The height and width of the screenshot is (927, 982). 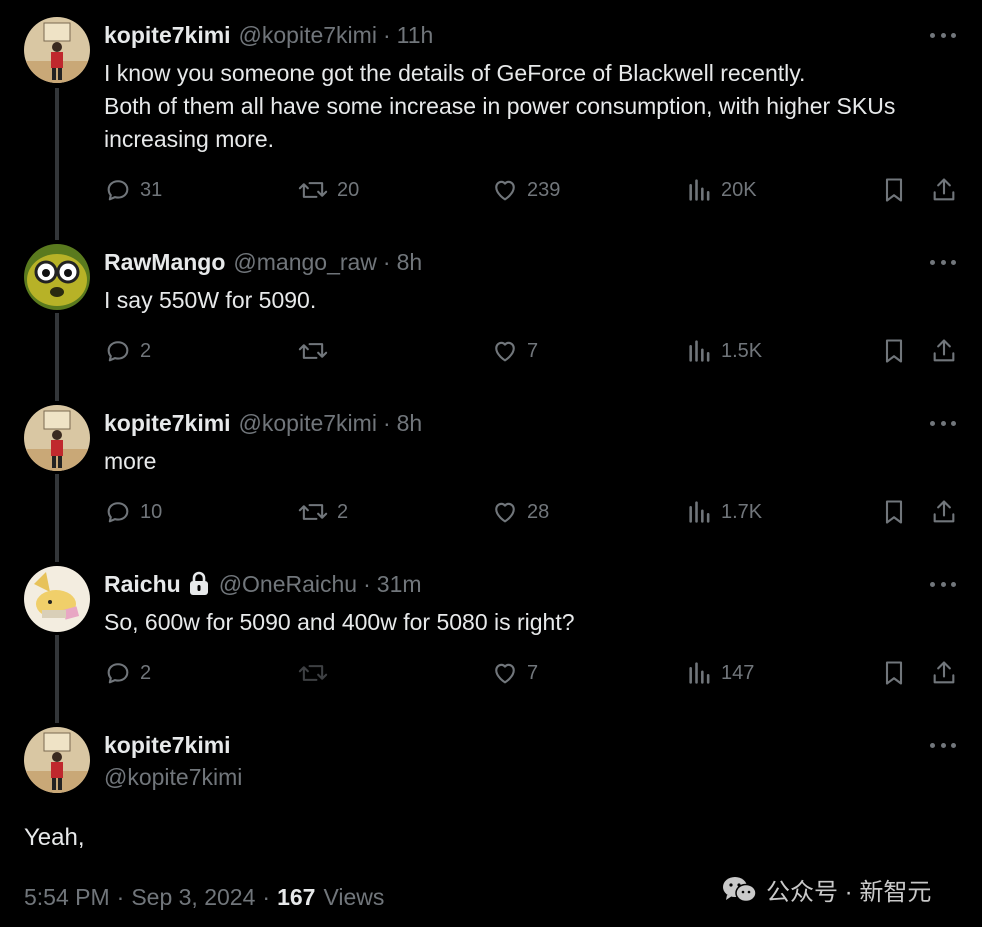 What do you see at coordinates (288, 584) in the screenshot?
I see `handle: @OneRaichu` at bounding box center [288, 584].